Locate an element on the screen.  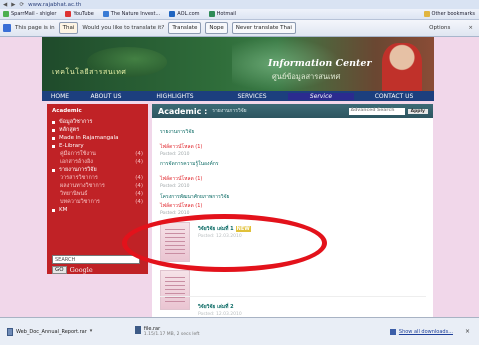
other-bookmarks: Other bookmarks is located at coordinates (449, 14).